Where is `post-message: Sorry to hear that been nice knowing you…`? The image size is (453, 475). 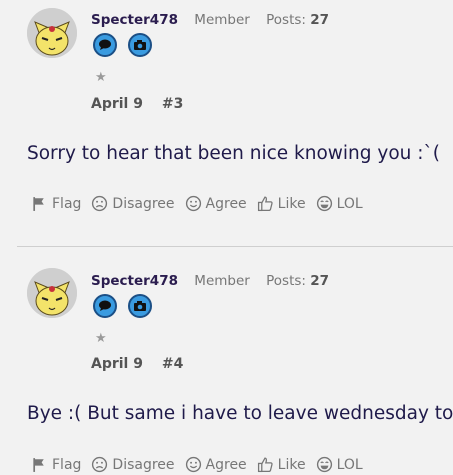
post-message: Sorry to hear that been nice knowing you… is located at coordinates (233, 153).